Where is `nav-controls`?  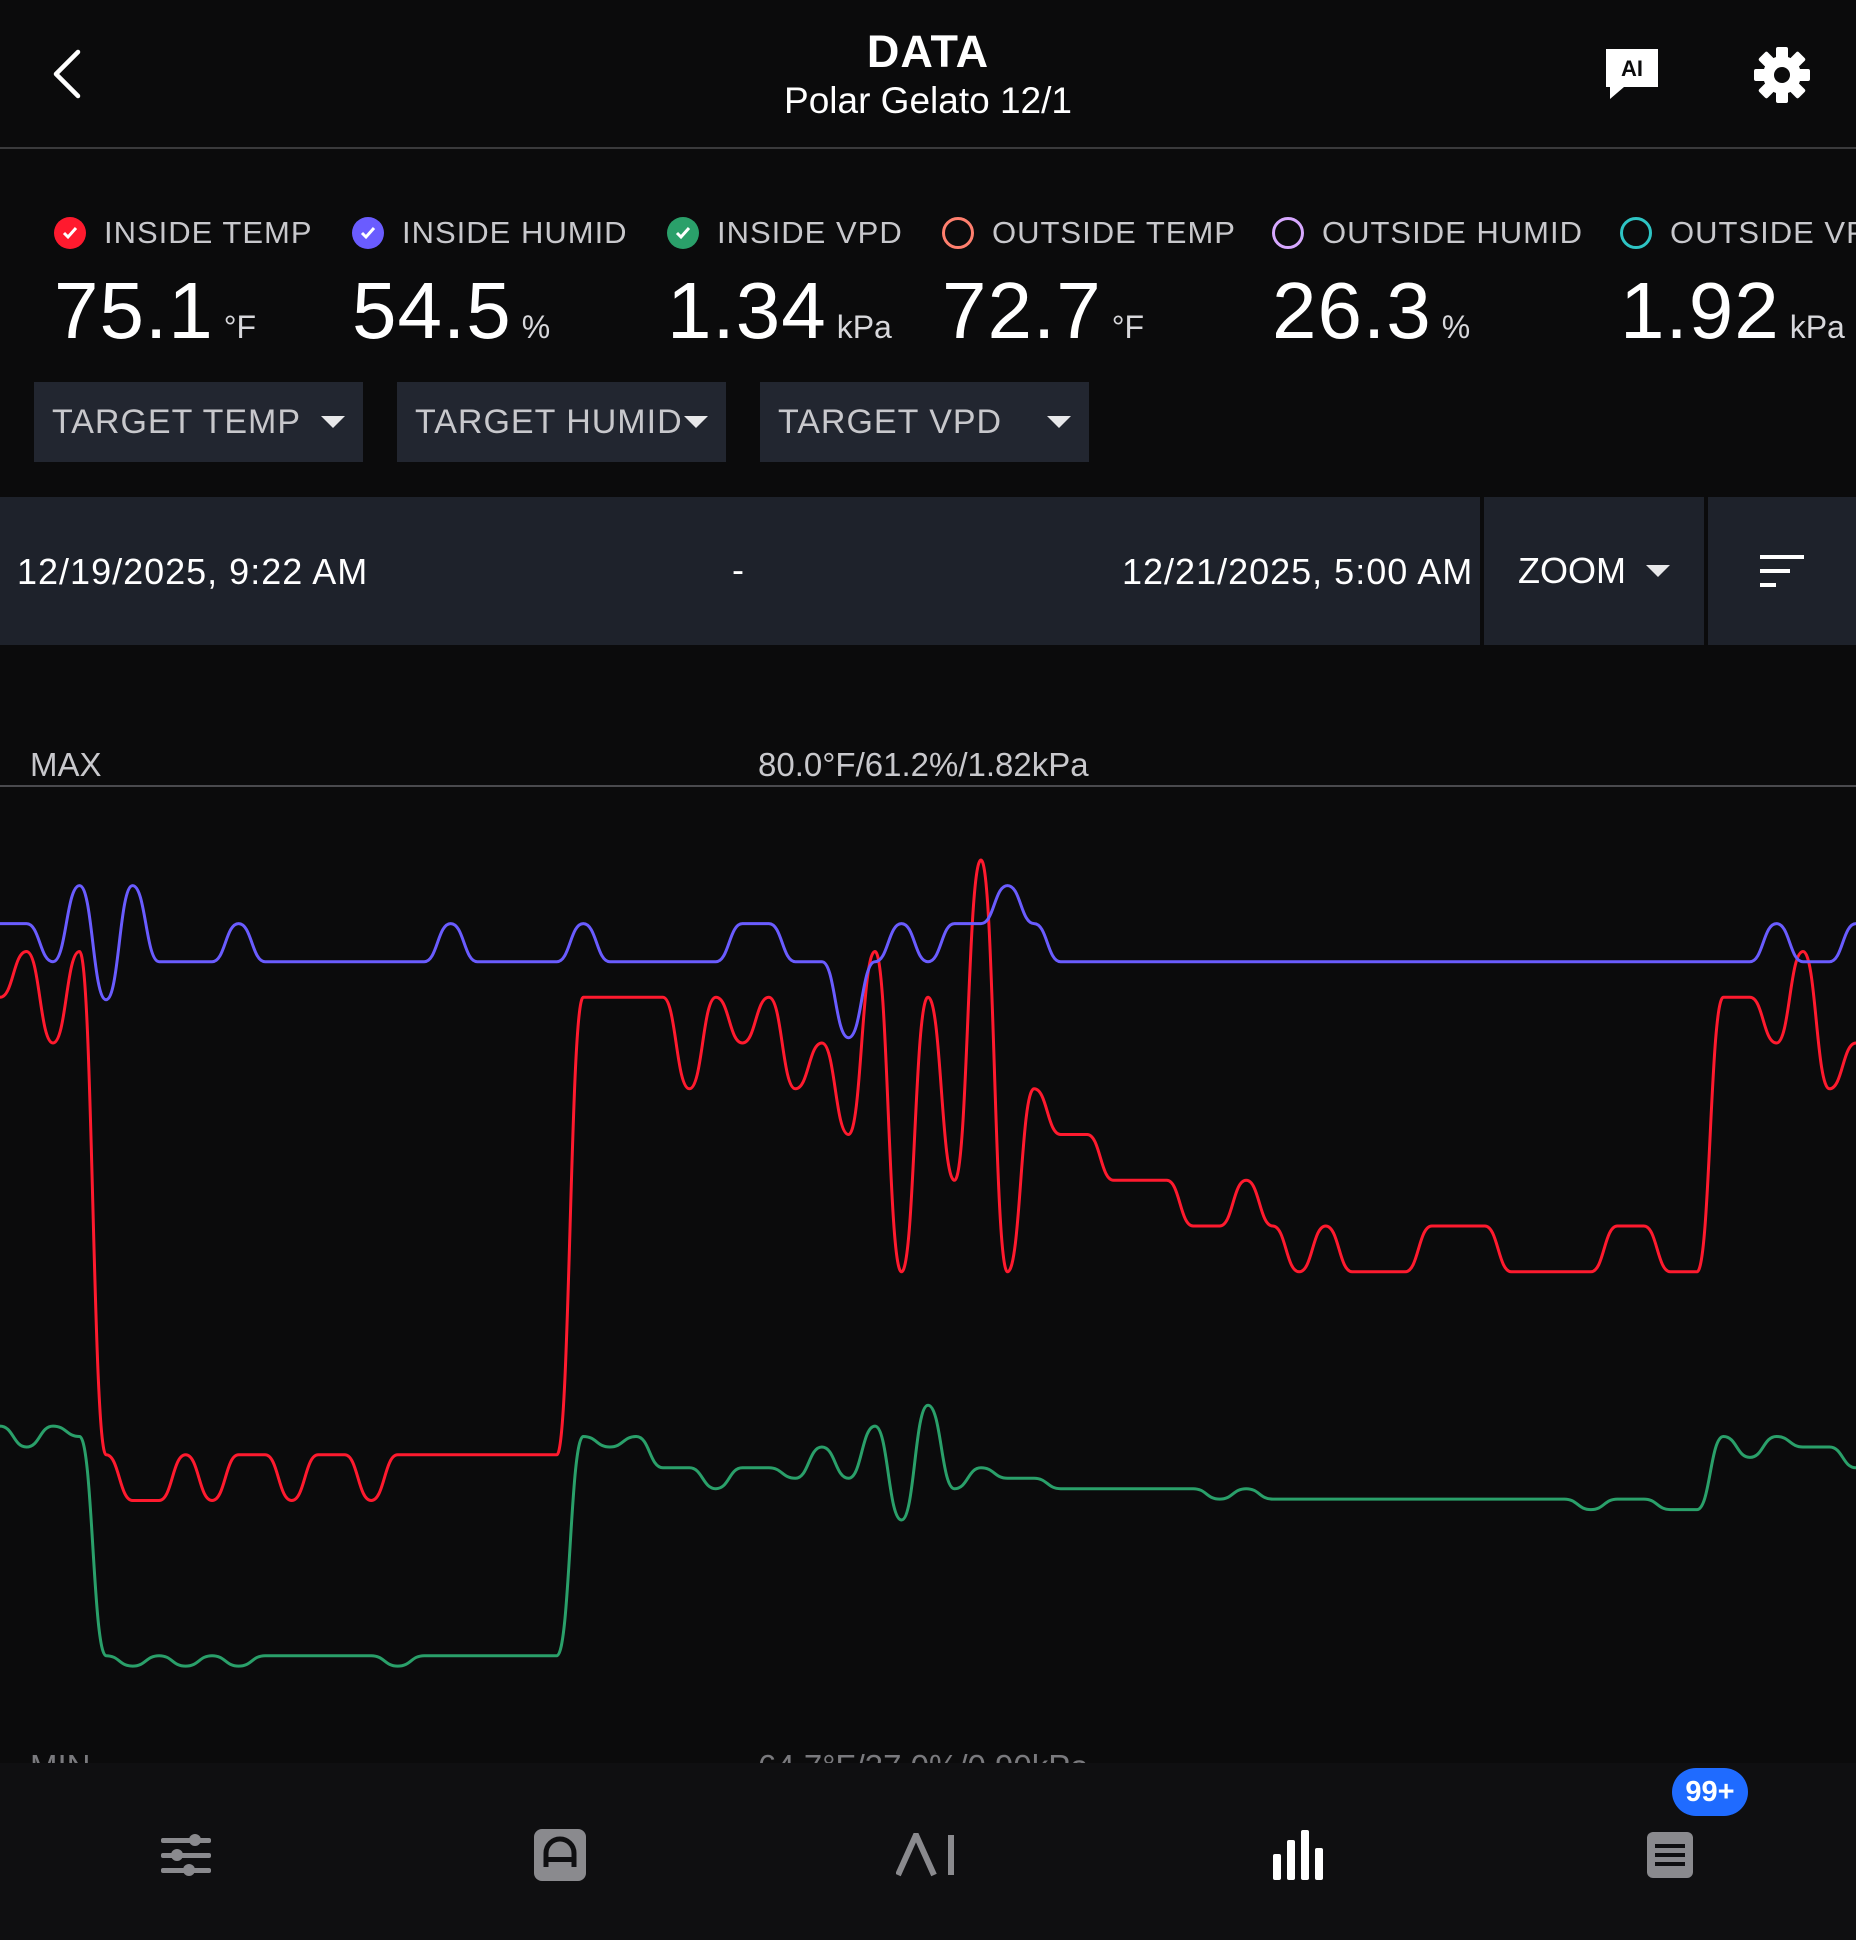
nav-controls is located at coordinates (186, 1855).